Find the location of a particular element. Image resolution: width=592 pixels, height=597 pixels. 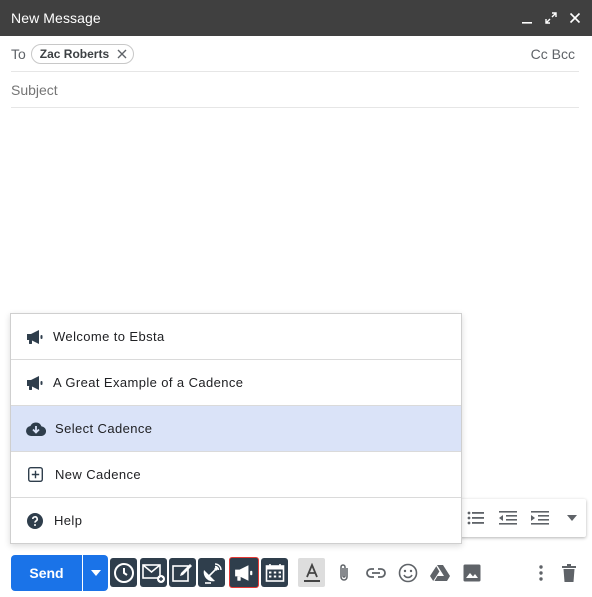

link-icon is located at coordinates (375, 572).